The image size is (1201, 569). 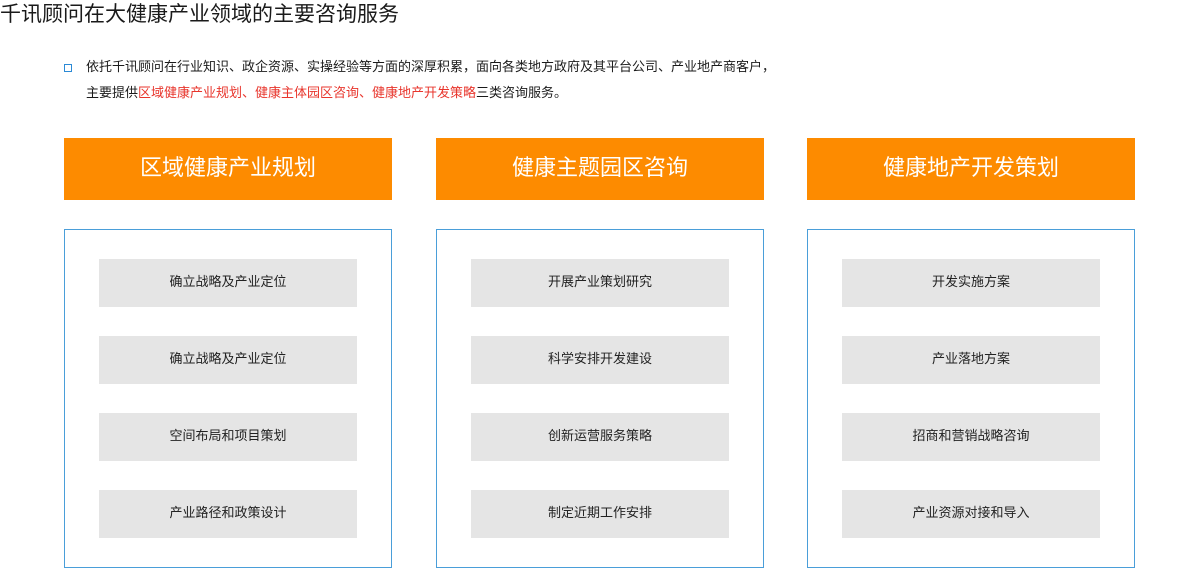 I want to click on intro-line-2-prefix: 主要提供, so click(x=112, y=93).